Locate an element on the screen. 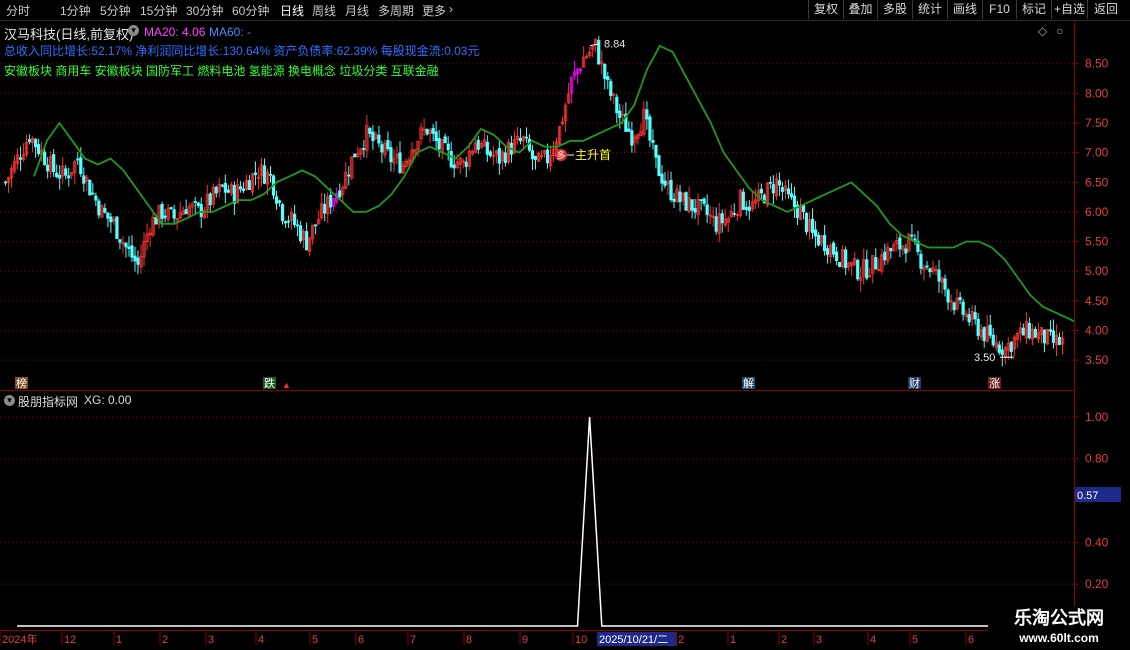  price-tick-label: 5.00 is located at coordinates (1097, 271).